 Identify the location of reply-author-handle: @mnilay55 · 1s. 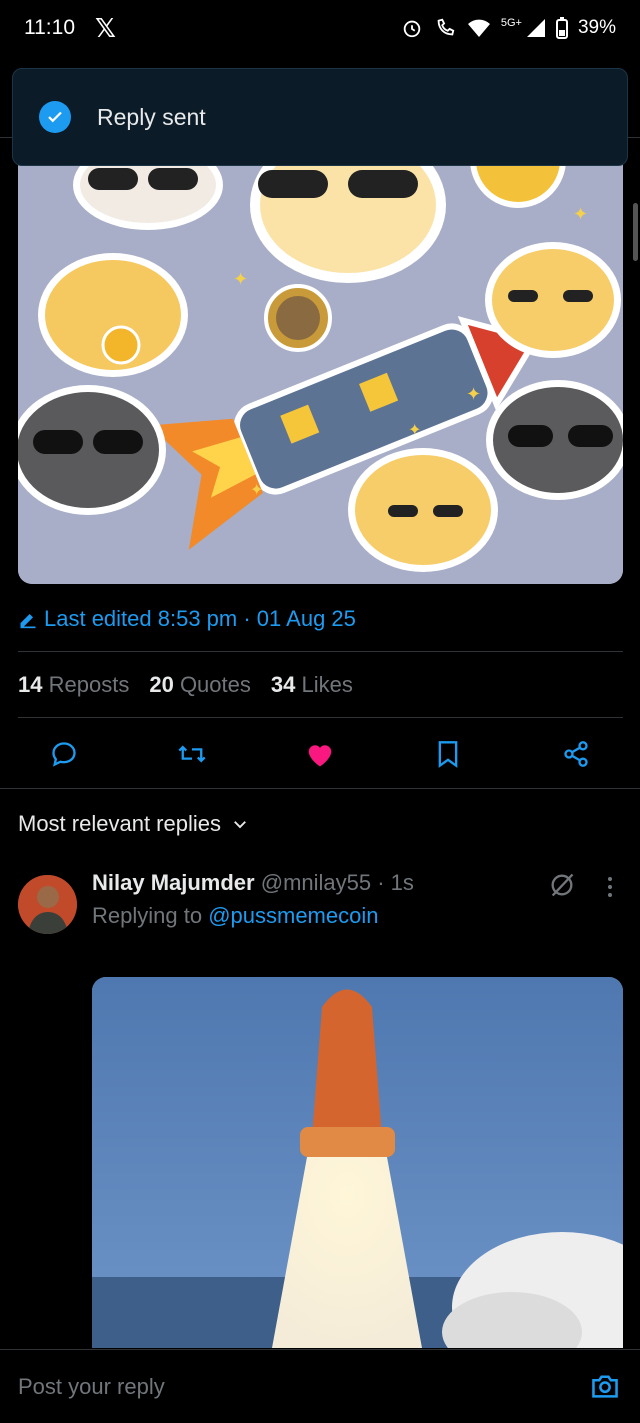
(337, 882).